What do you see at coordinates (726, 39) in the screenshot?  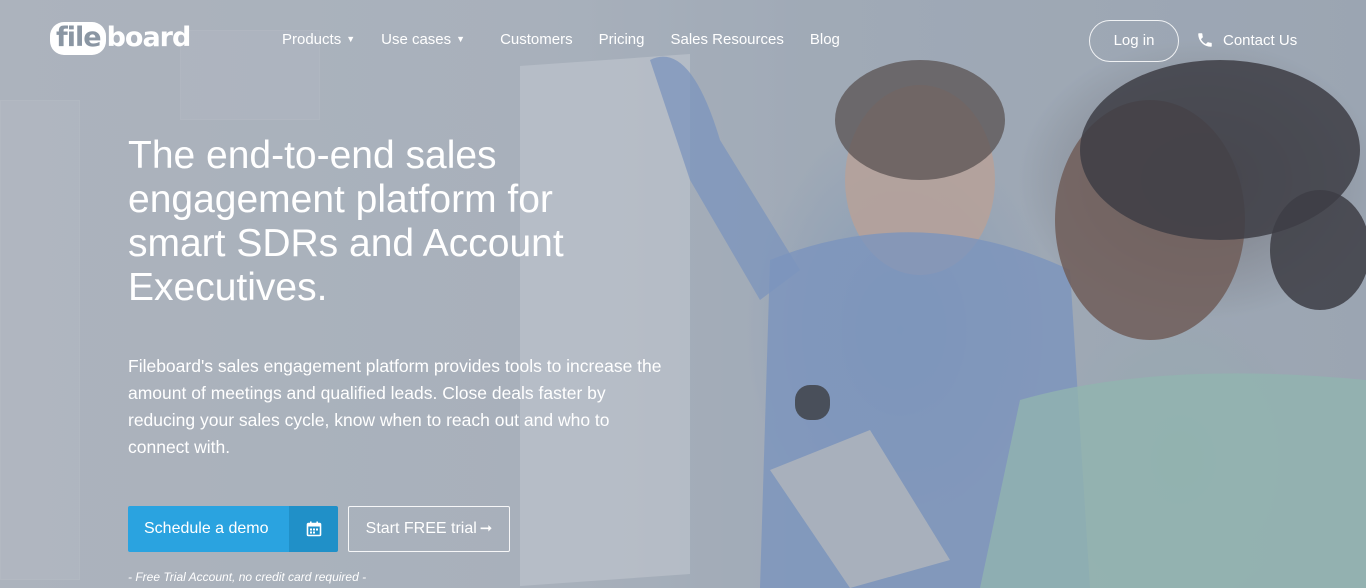 I see `nav-item-sales-resources: Sales Resources` at bounding box center [726, 39].